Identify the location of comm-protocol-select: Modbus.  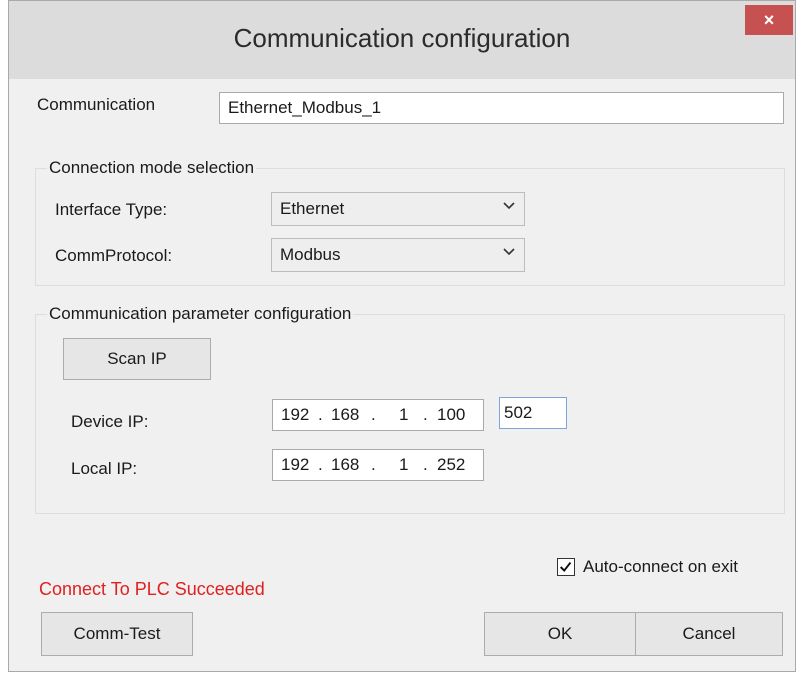
(398, 255).